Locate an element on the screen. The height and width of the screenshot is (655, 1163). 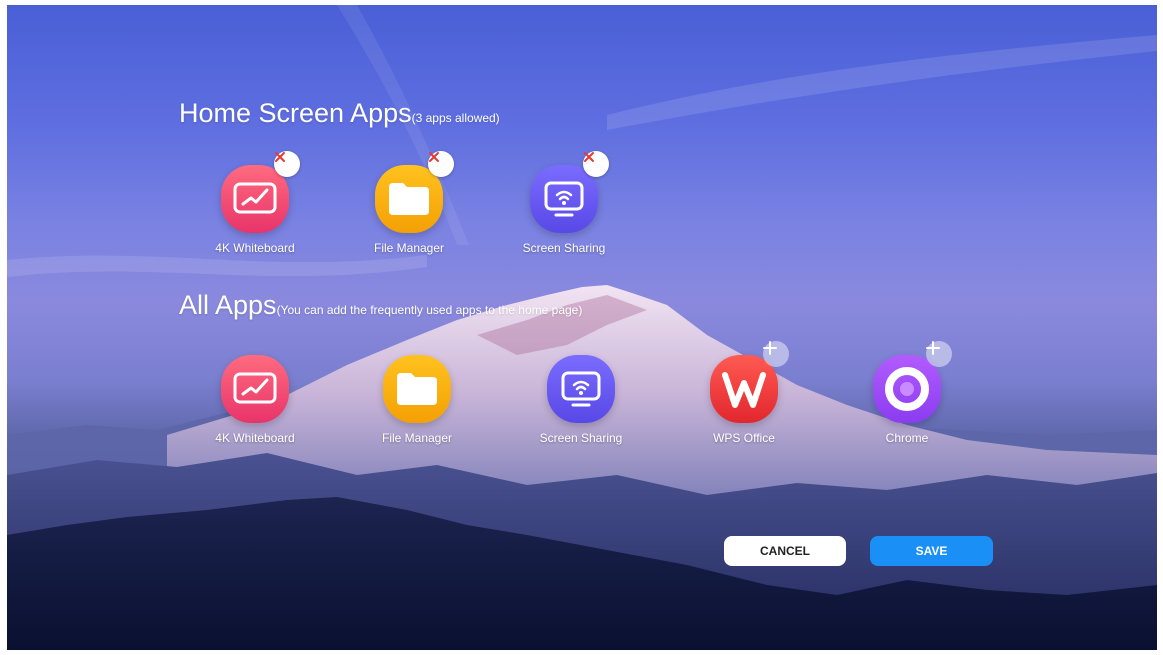
all-app-4k-whiteboard: 4K Whiteboard is located at coordinates (255, 400).